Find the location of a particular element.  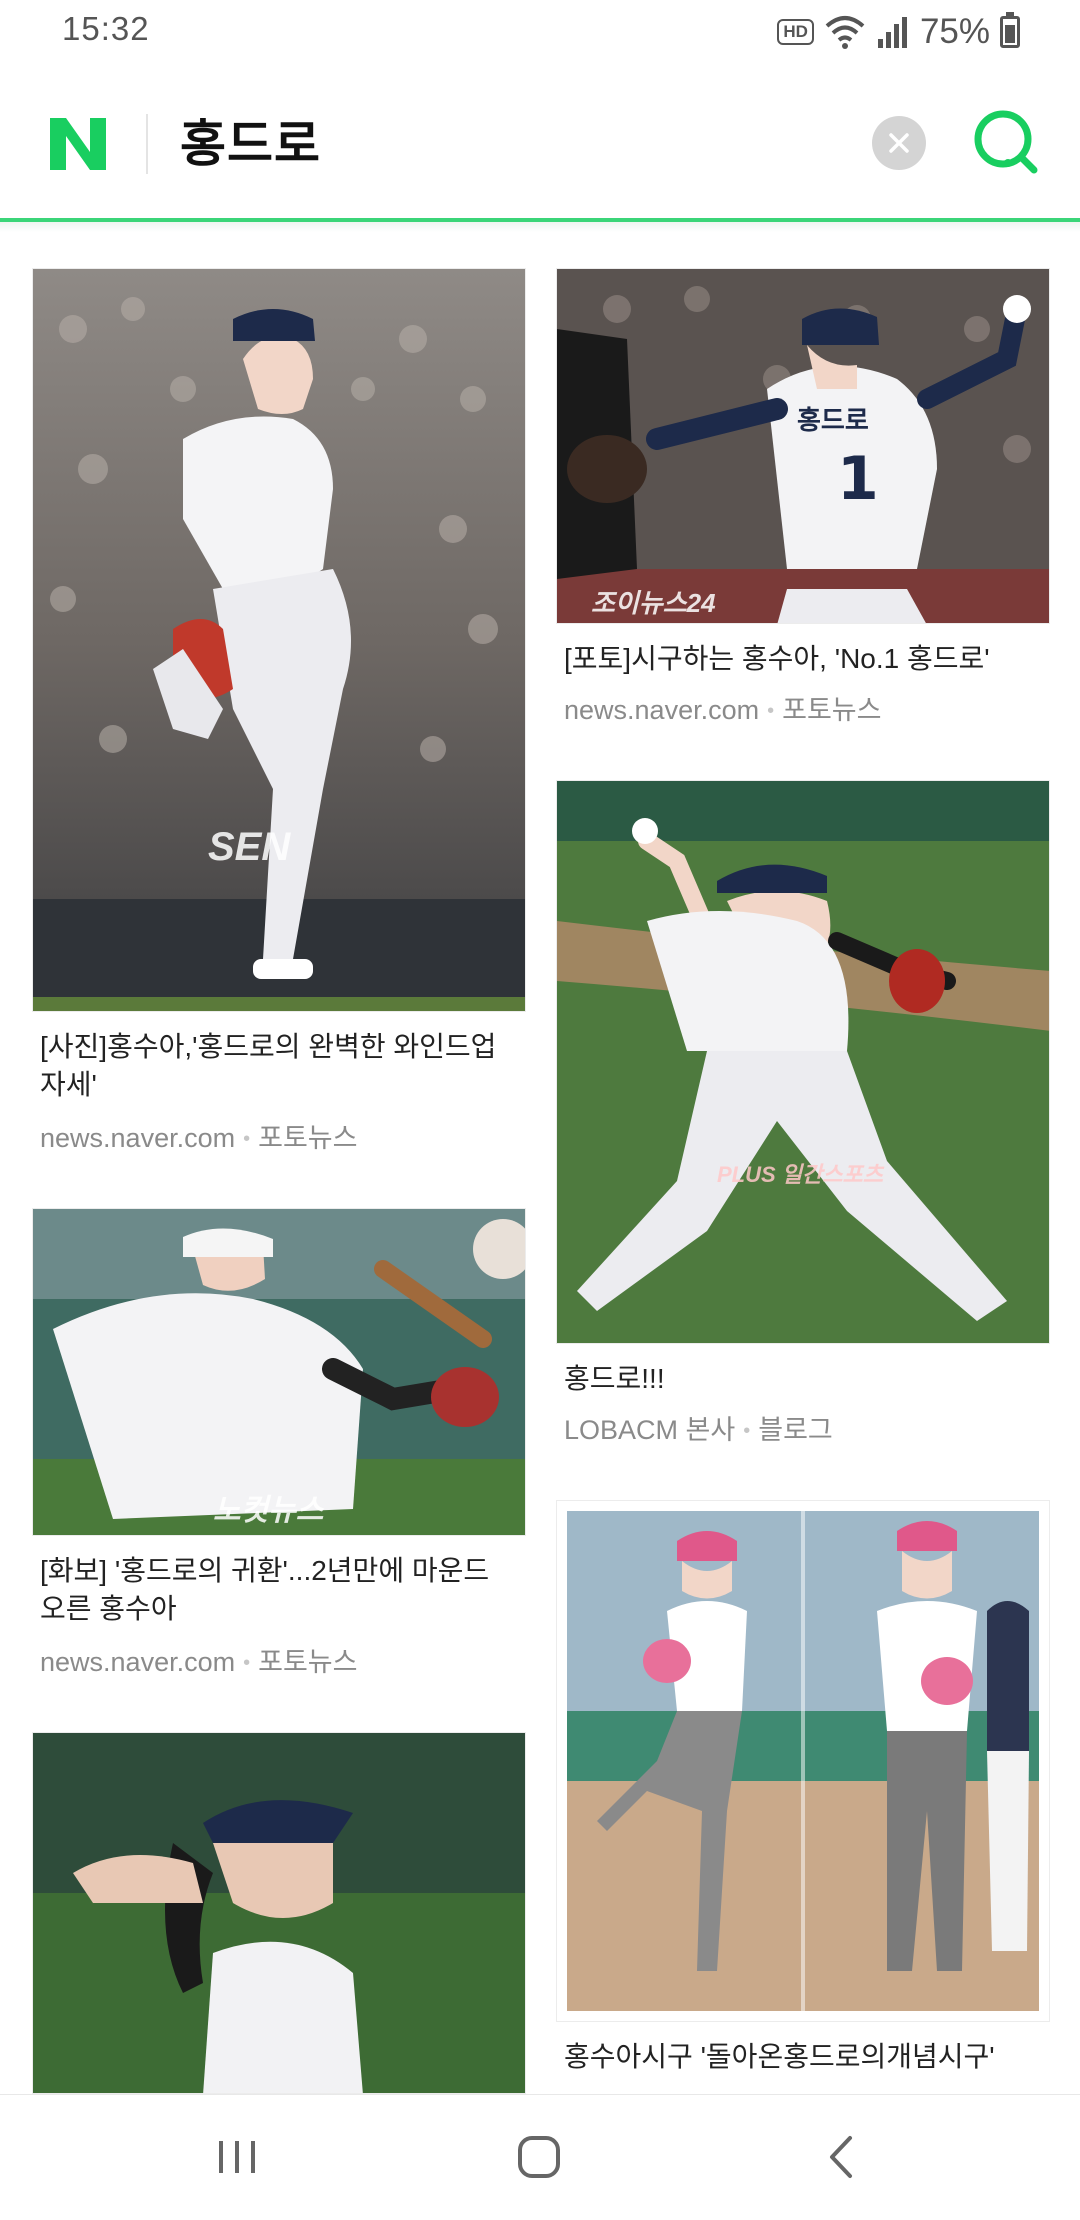

header-shadow is located at coordinates (540, 227).